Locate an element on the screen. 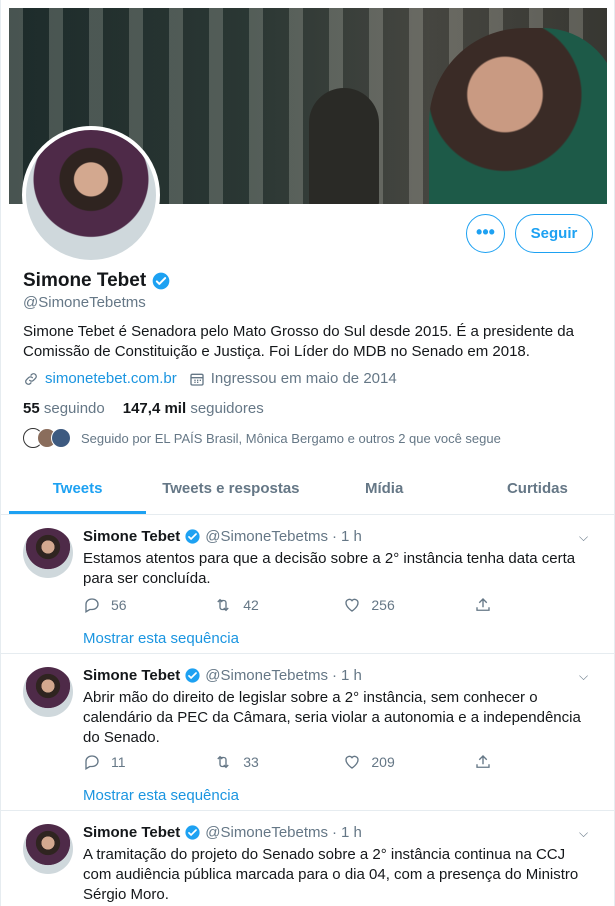 This screenshot has height=906, width=615. retweet-count: 33 is located at coordinates (251, 762).